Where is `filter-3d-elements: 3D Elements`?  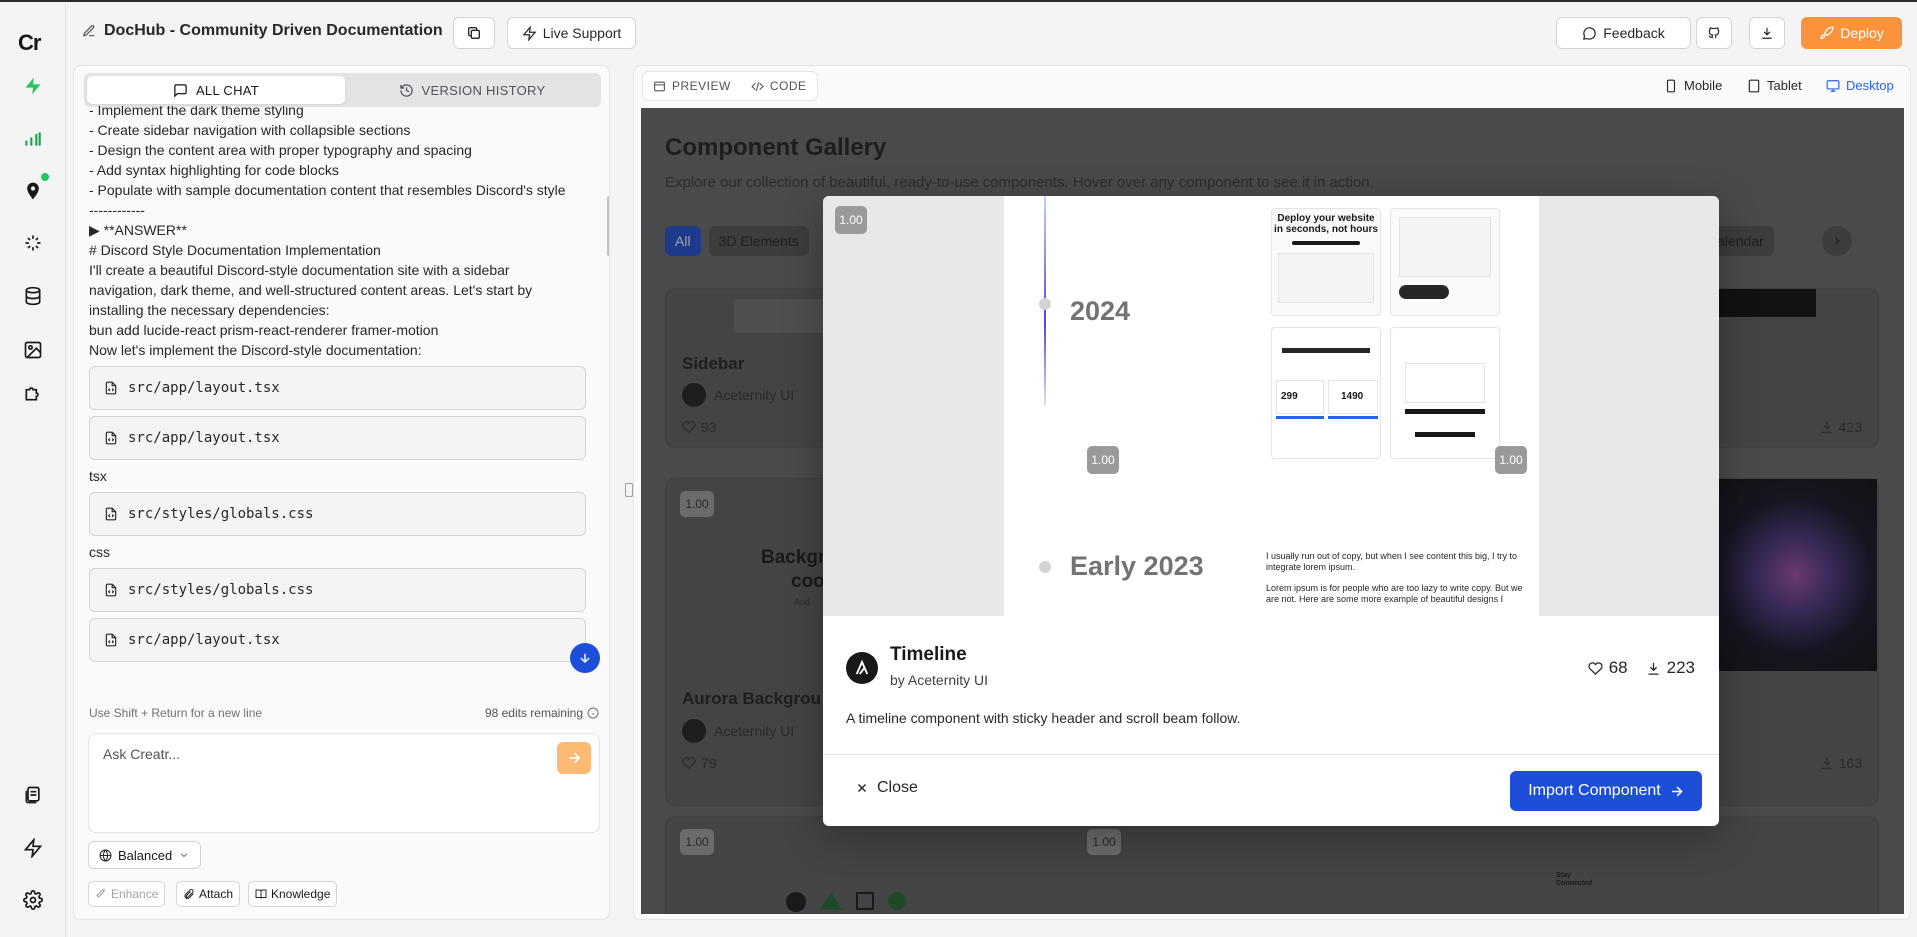 filter-3d-elements: 3D Elements is located at coordinates (758, 241).